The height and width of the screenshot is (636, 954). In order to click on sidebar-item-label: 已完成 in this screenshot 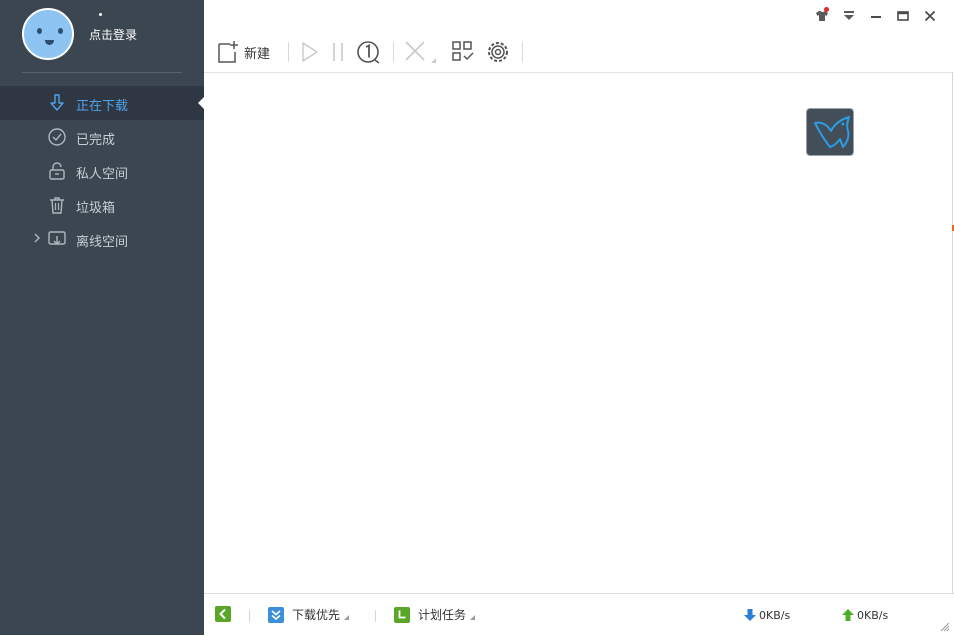, I will do `click(96, 140)`.